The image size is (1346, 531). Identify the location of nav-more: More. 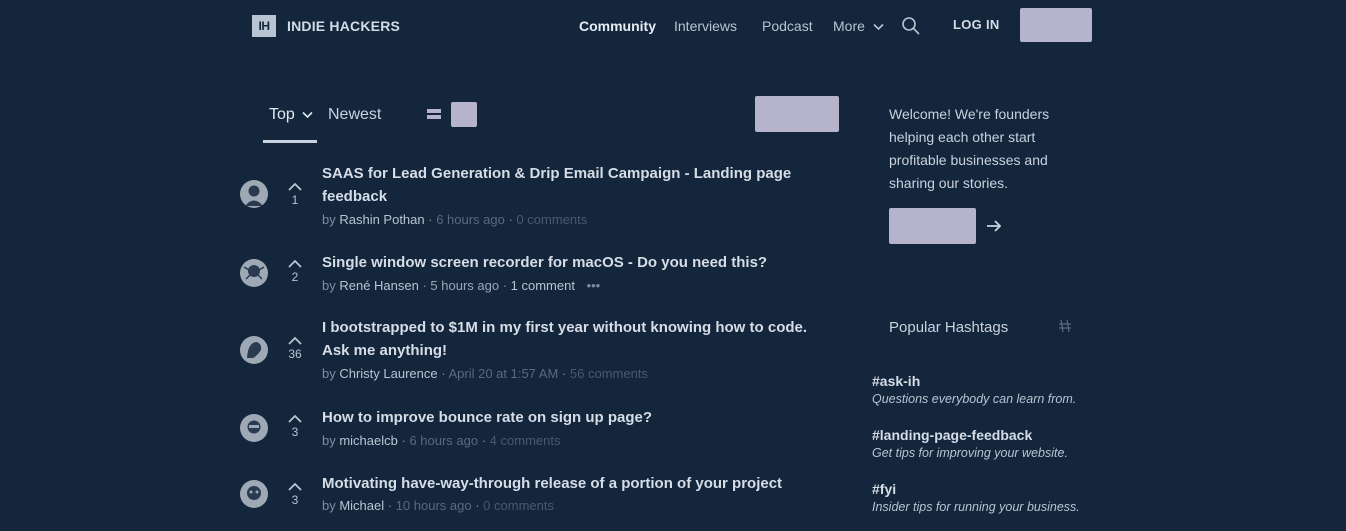
(858, 26).